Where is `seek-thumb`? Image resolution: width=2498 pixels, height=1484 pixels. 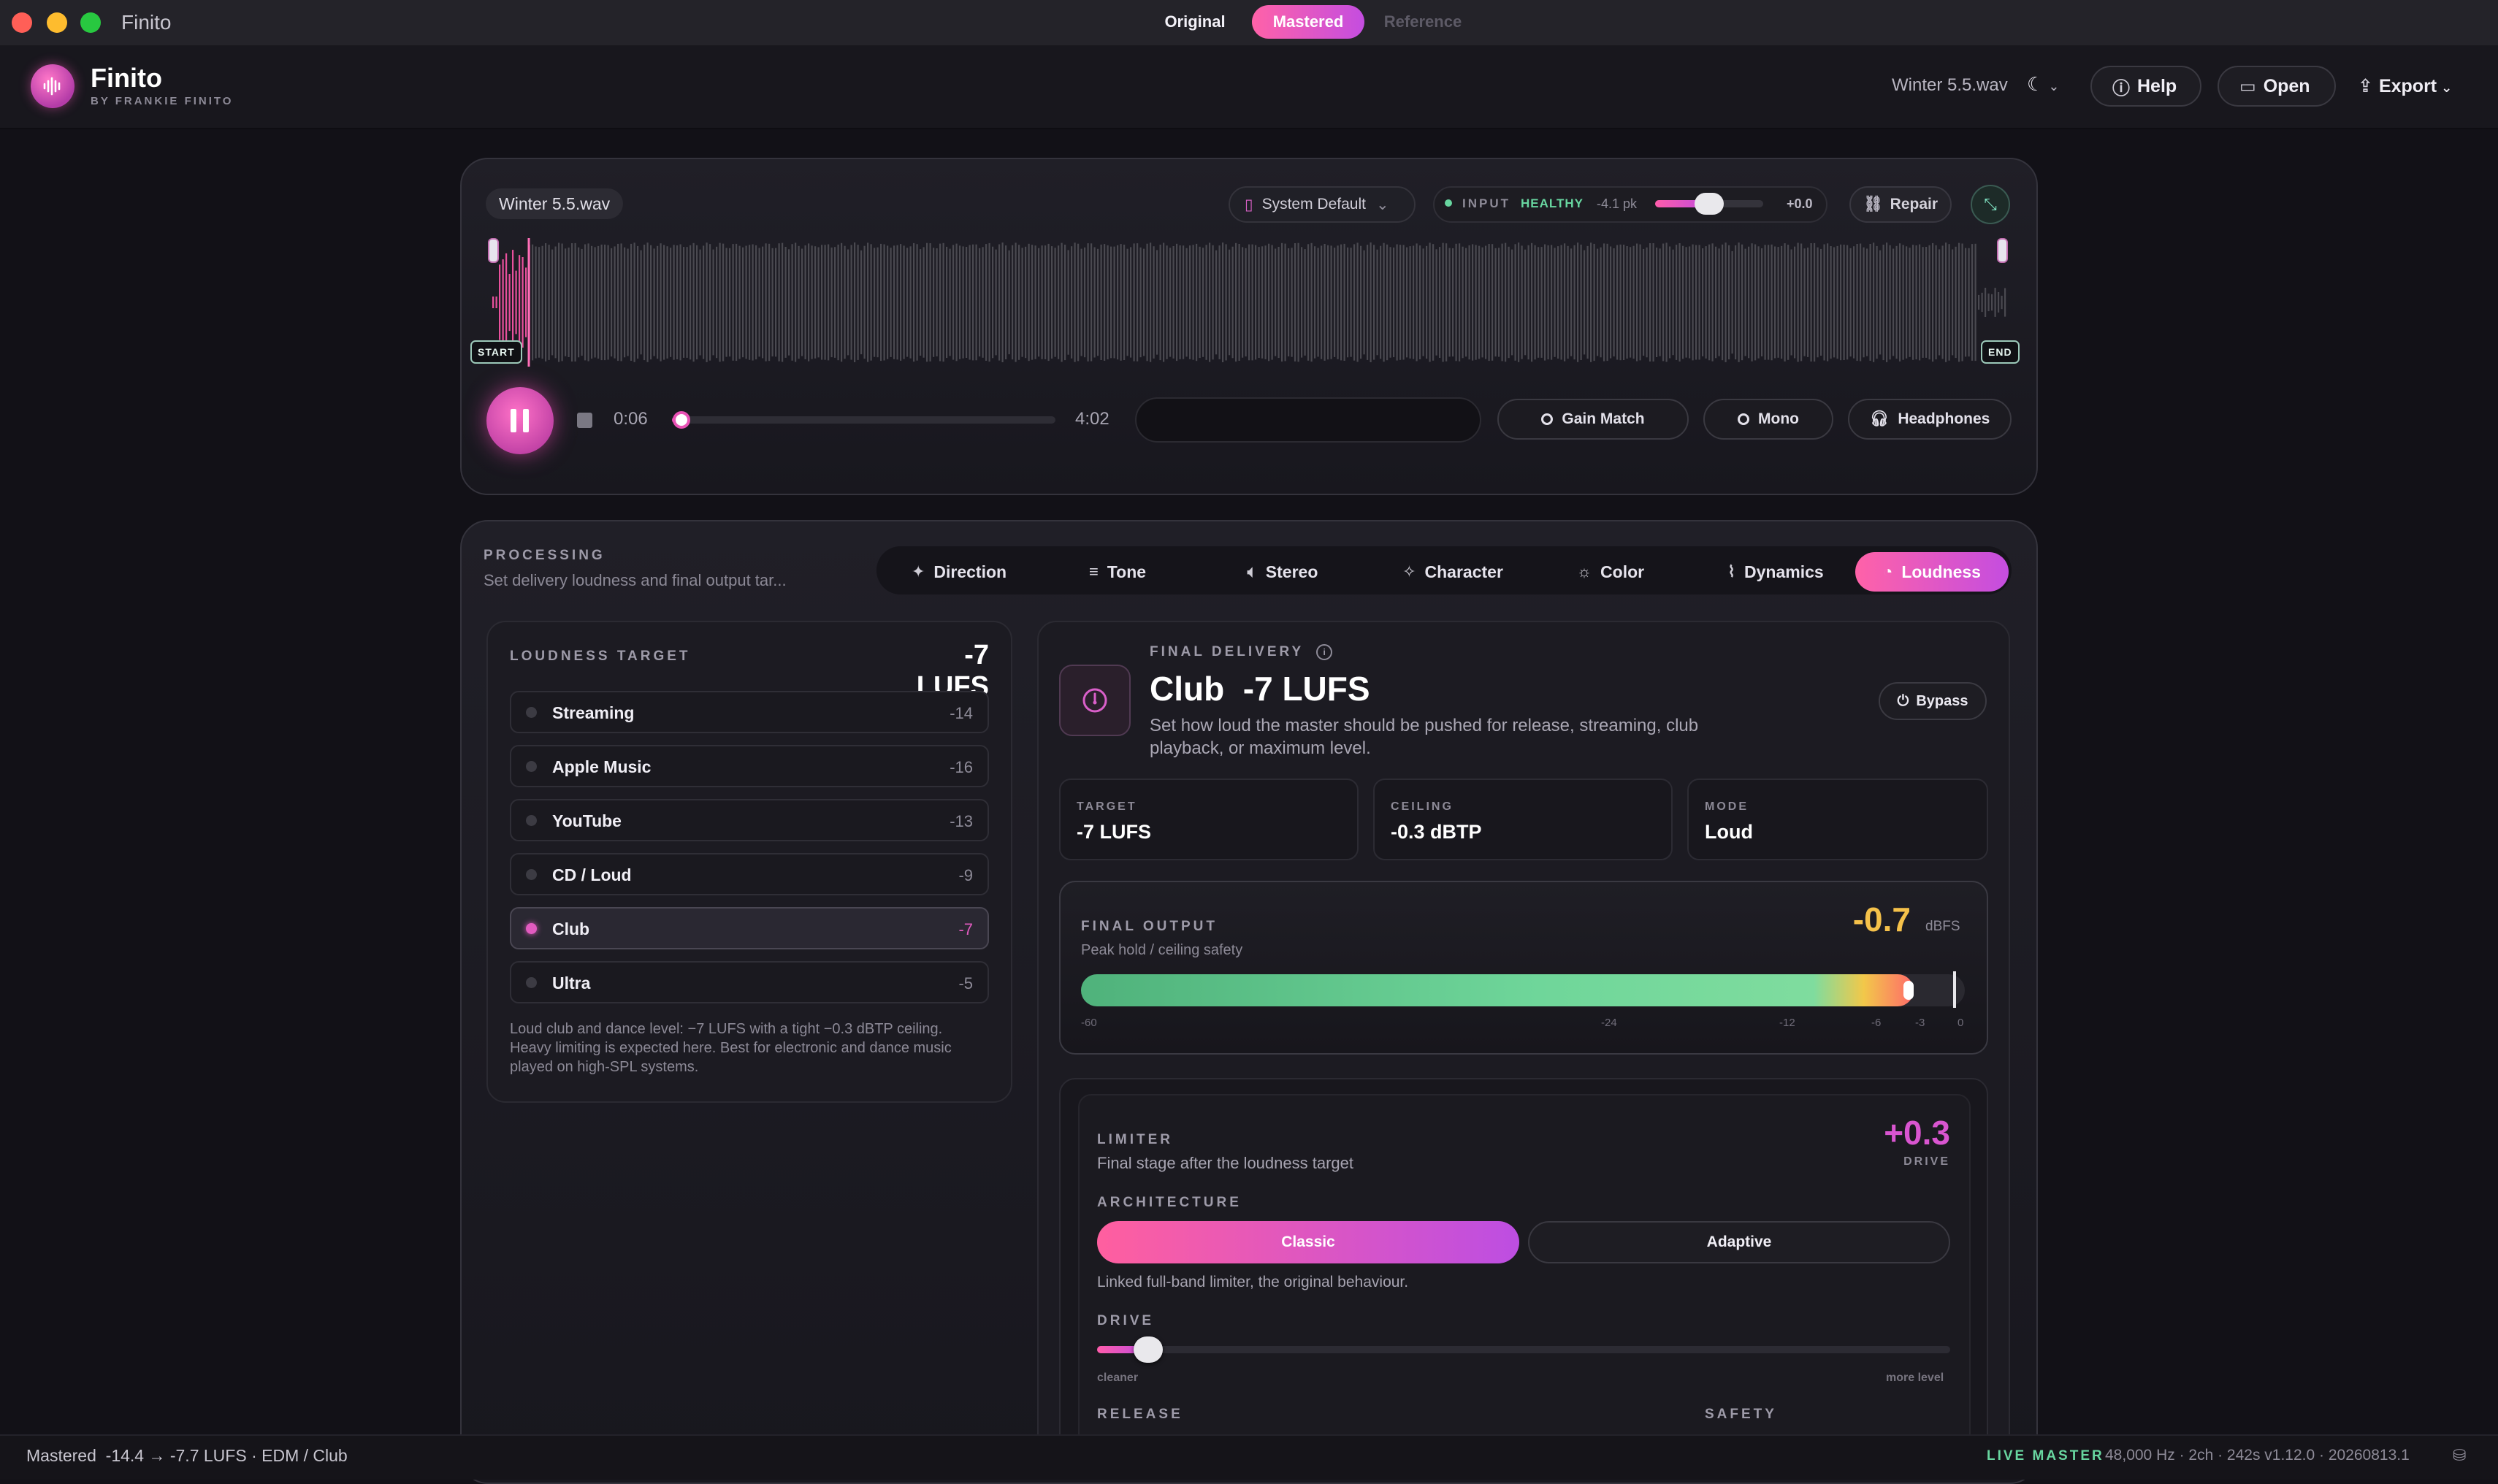 seek-thumb is located at coordinates (682, 420).